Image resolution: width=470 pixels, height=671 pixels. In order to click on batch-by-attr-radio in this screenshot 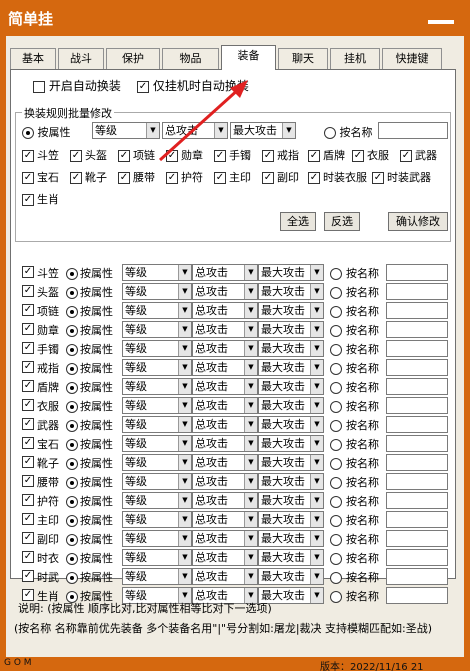, I will do `click(28, 133)`.